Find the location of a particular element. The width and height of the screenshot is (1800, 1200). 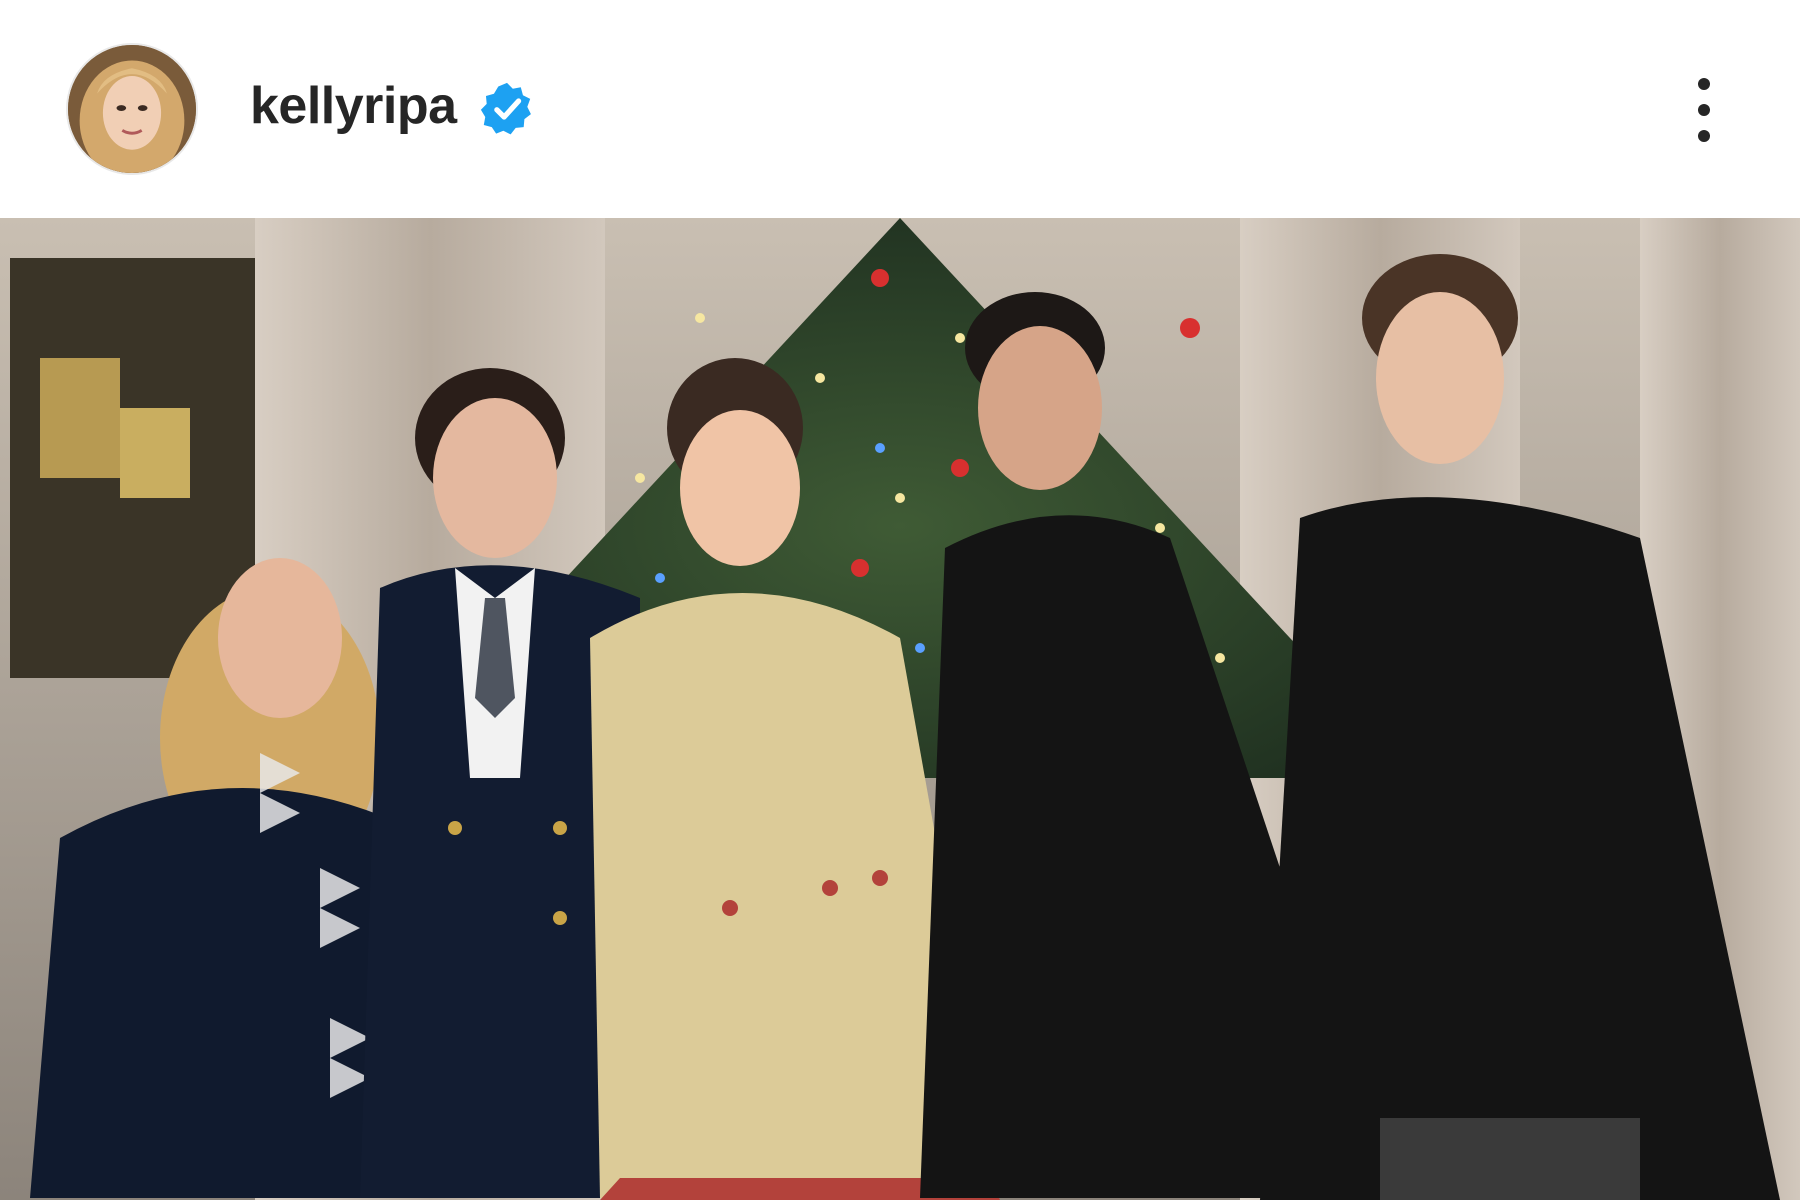

username: kellyripa is located at coordinates (353, 106).